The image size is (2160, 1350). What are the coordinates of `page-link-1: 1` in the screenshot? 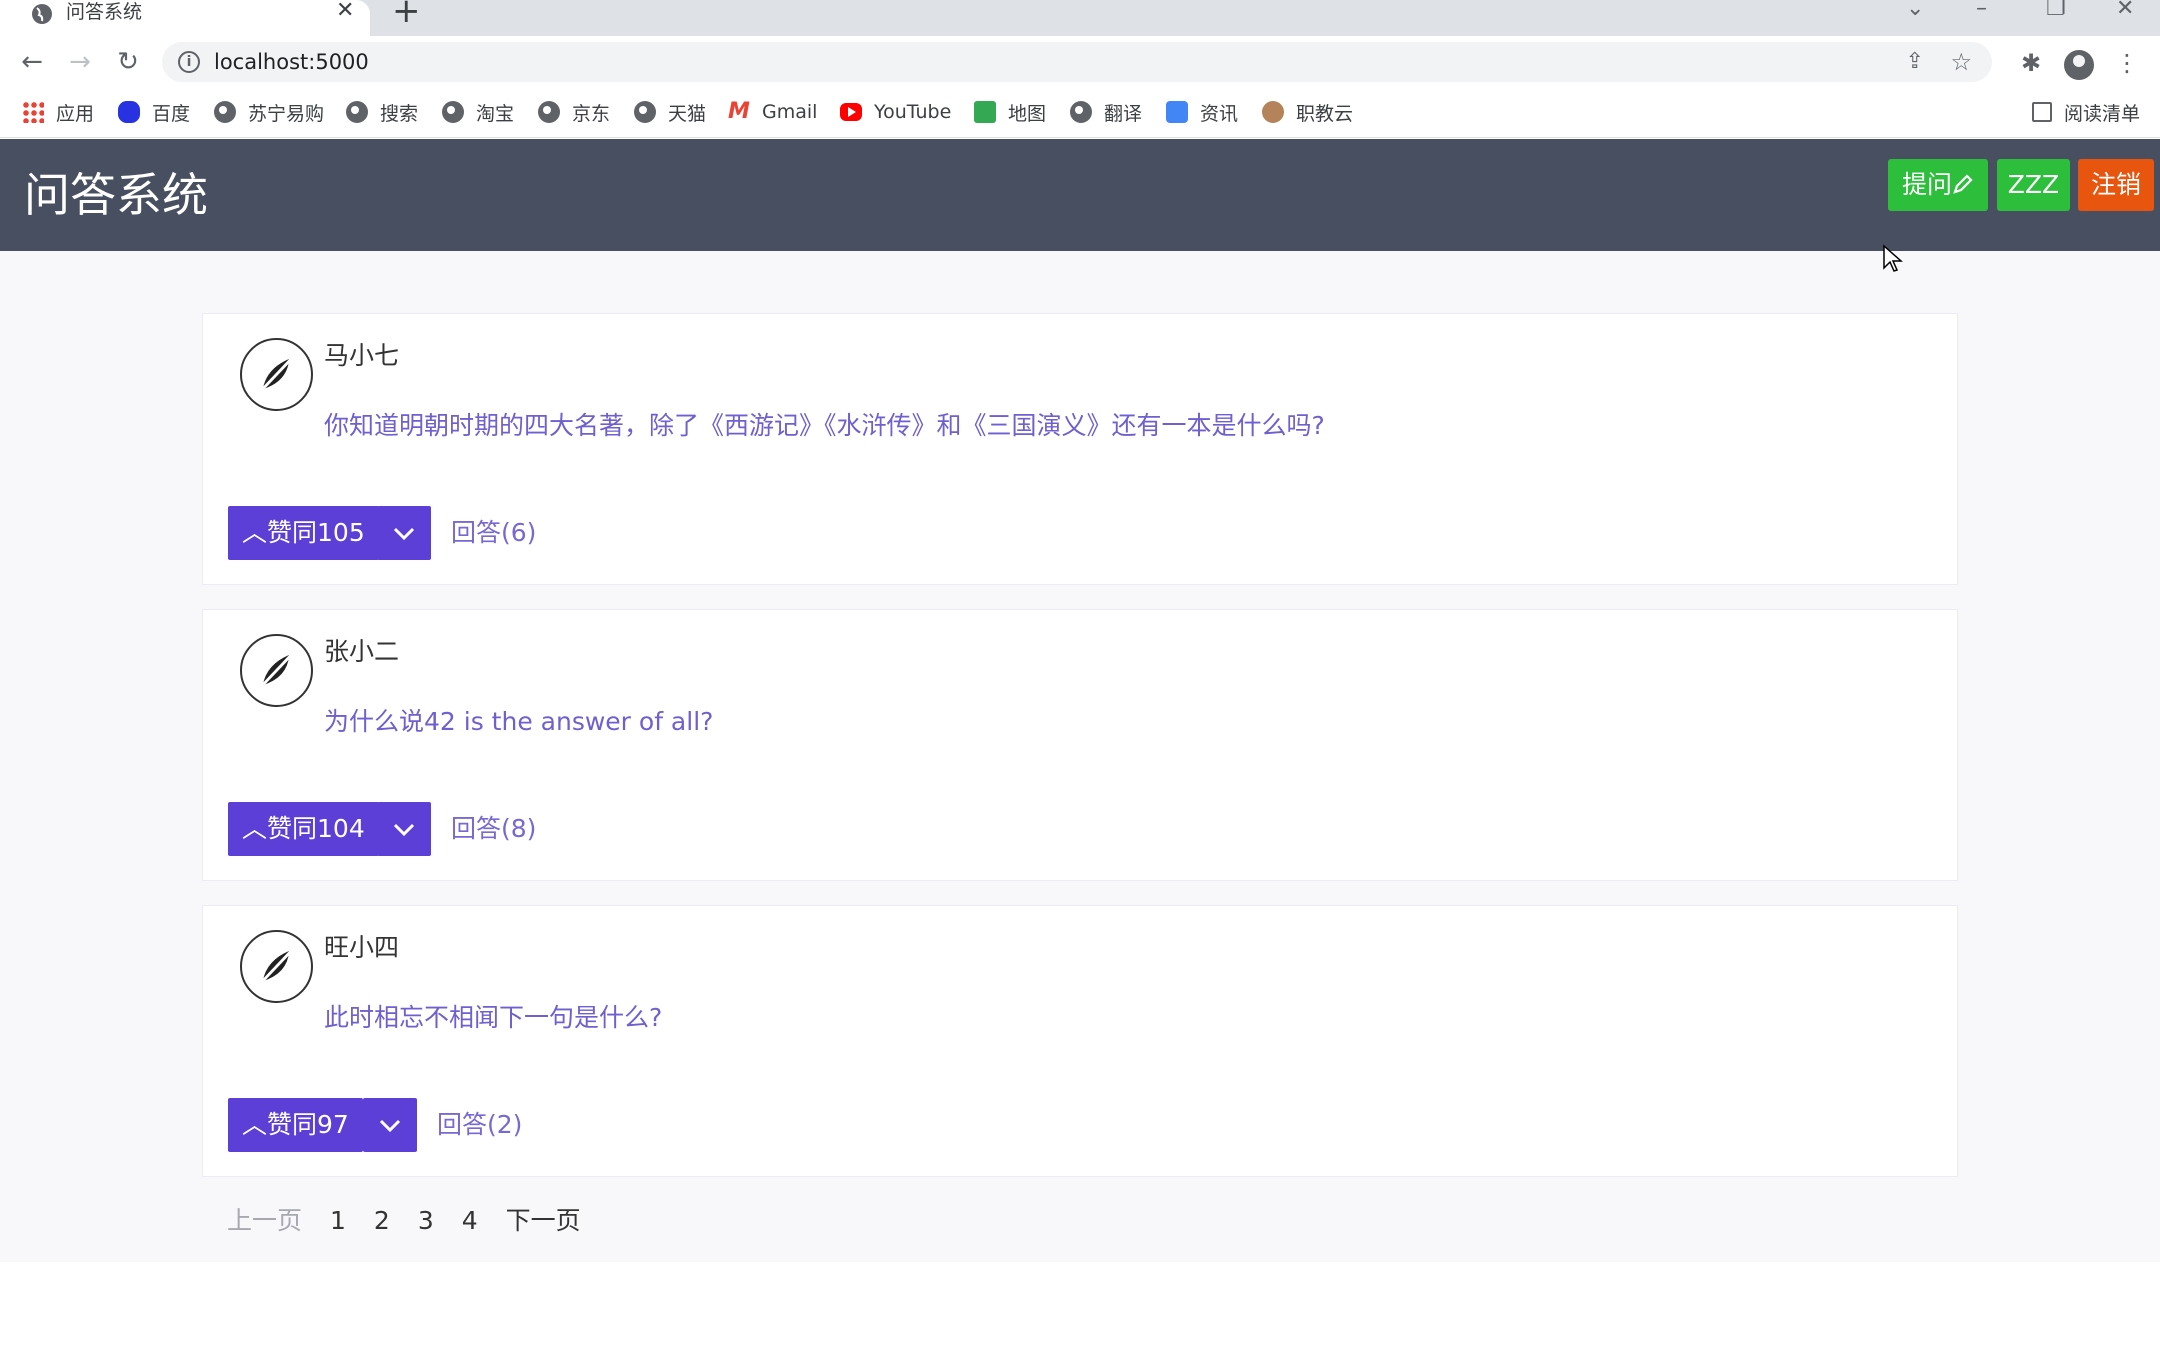 It's located at (338, 1221).